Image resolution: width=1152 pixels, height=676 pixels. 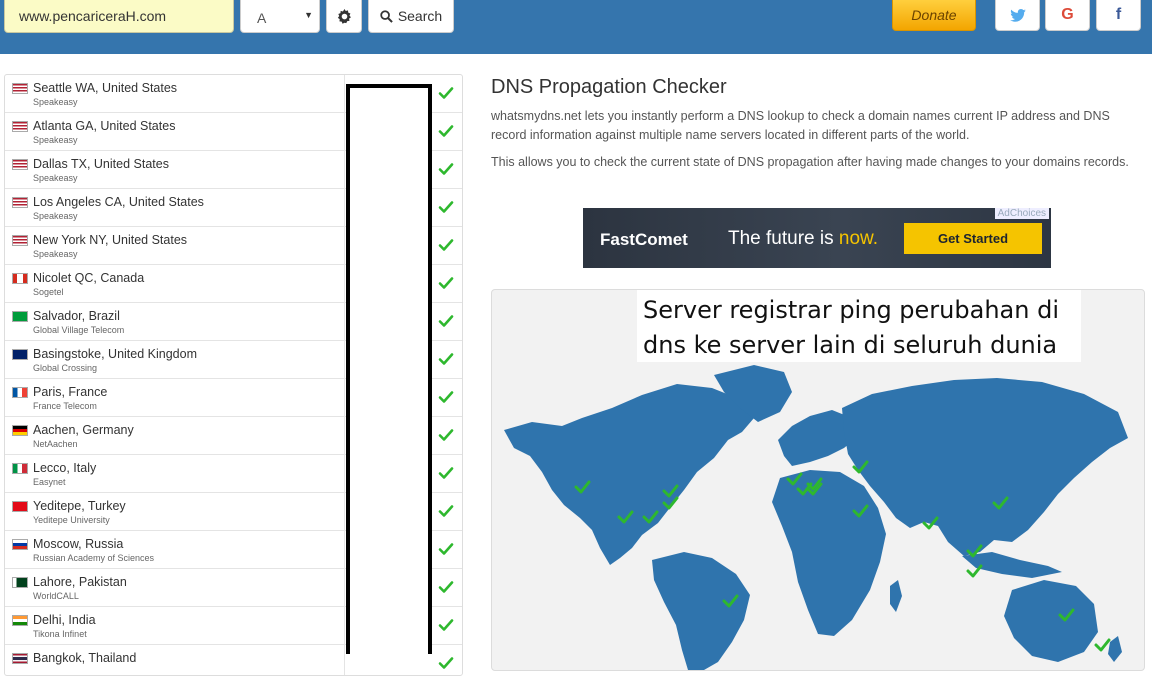 I want to click on gb-flag-icon, so click(x=20, y=354).